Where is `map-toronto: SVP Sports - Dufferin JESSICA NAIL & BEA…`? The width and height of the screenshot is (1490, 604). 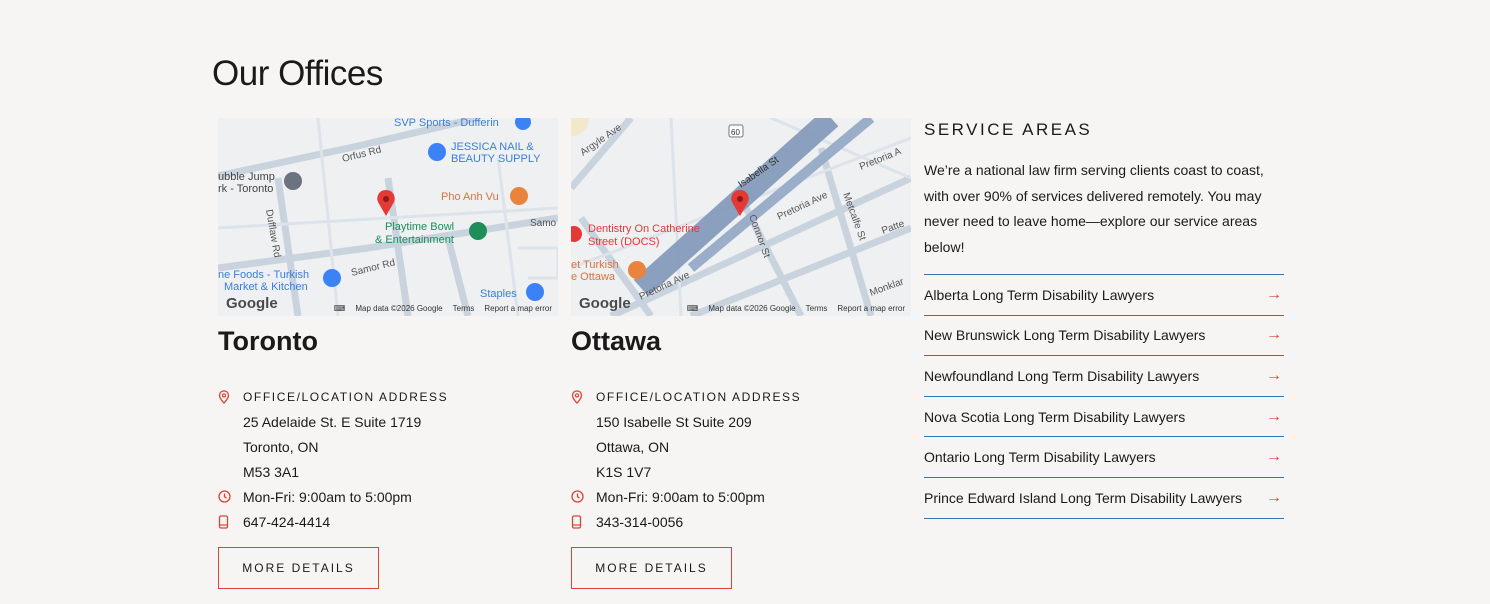
map-toronto: SVP Sports - Dufferin JESSICA NAIL & BEA… is located at coordinates (388, 217).